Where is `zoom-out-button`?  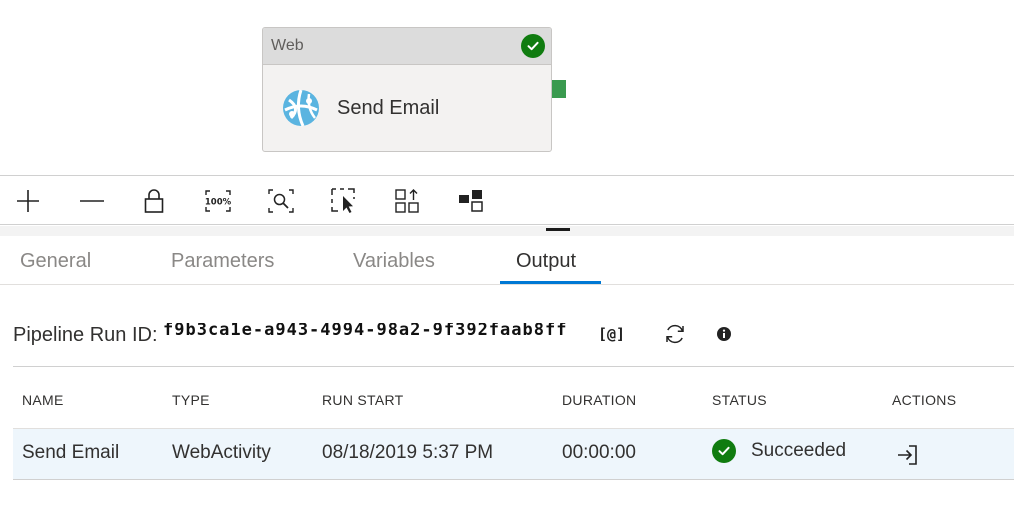 zoom-out-button is located at coordinates (92, 201).